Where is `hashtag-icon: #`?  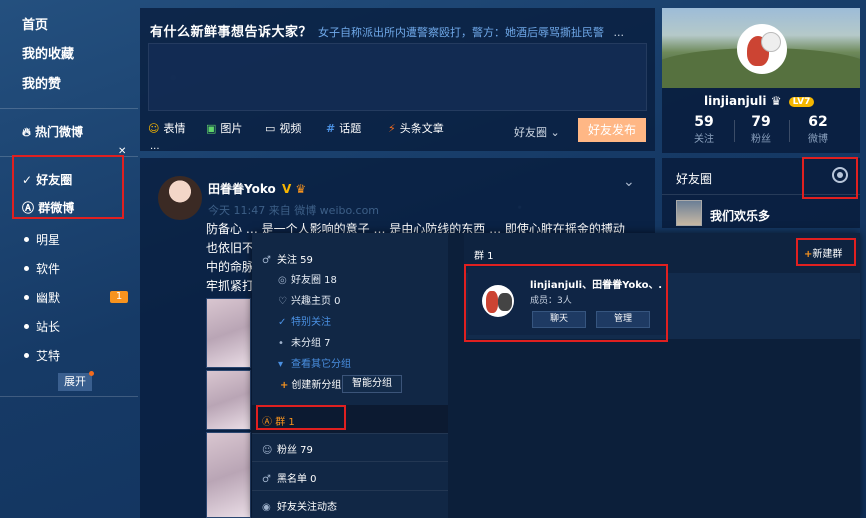 hashtag-icon: # is located at coordinates (331, 128).